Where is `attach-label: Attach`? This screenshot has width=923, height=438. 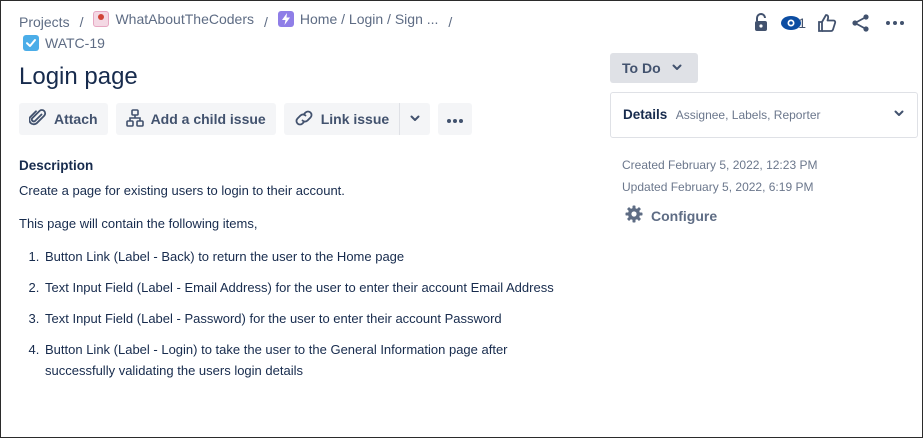 attach-label: Attach is located at coordinates (76, 119).